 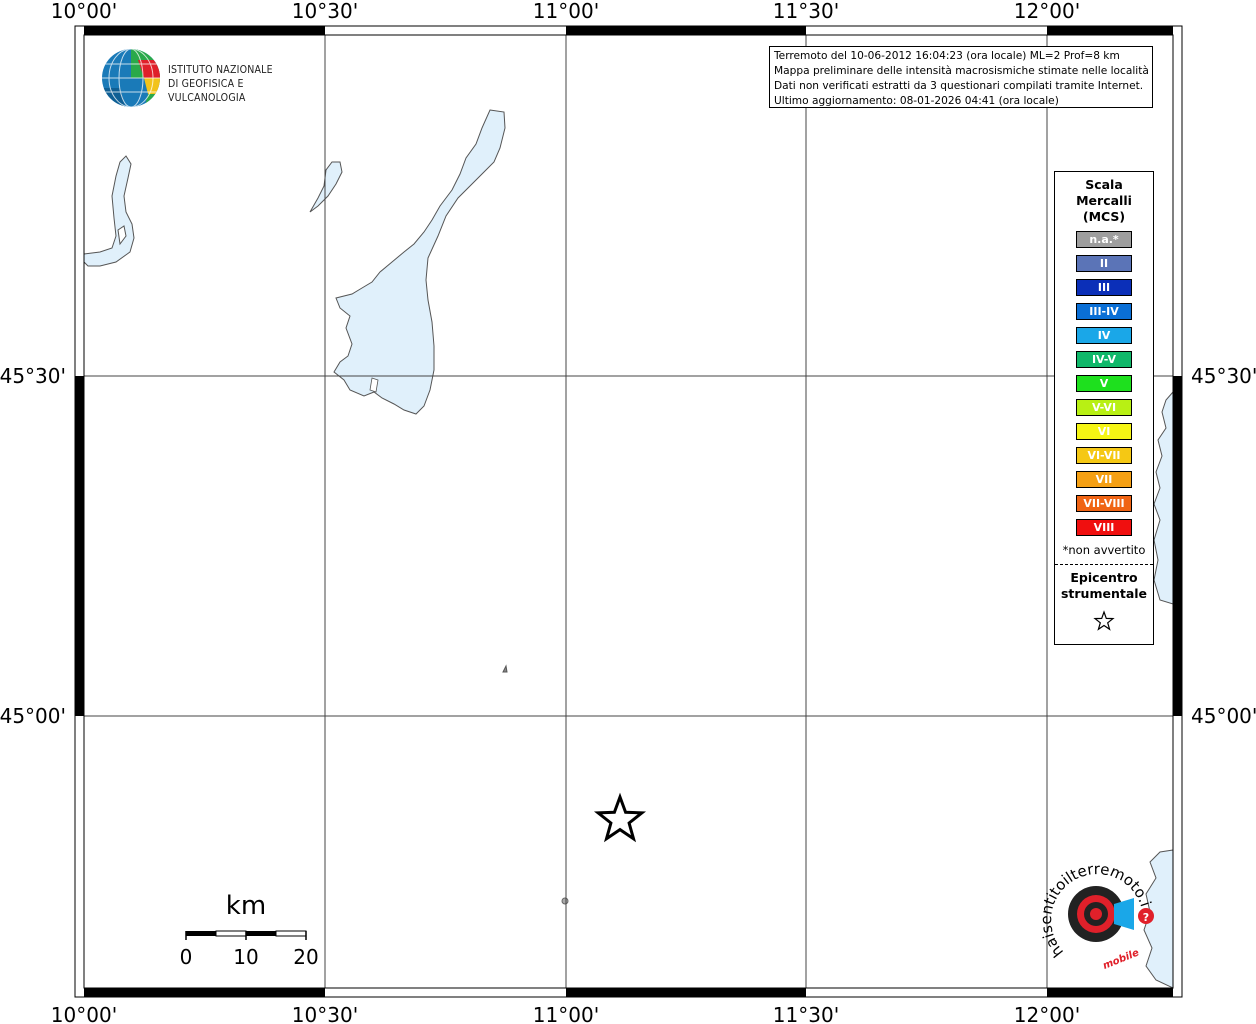 I want to click on left-tick-label: 45°30', so click(x=33, y=376).